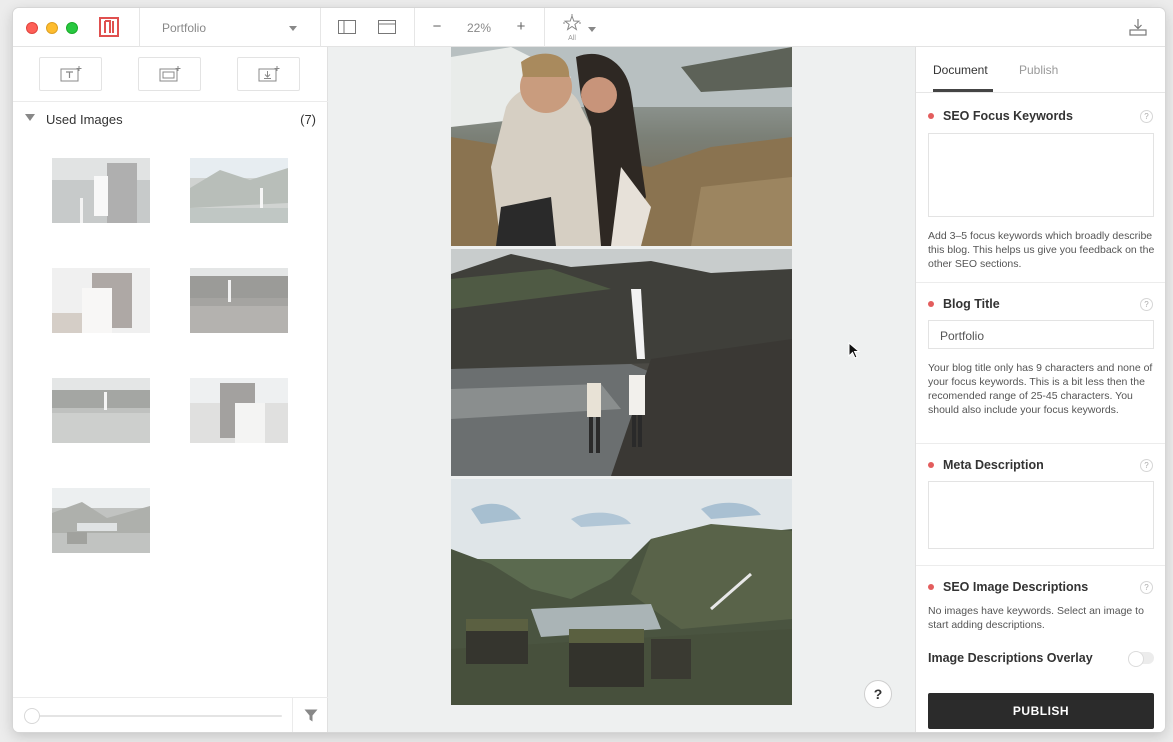  I want to click on blog-title-heading: Blog Title, so click(964, 304).